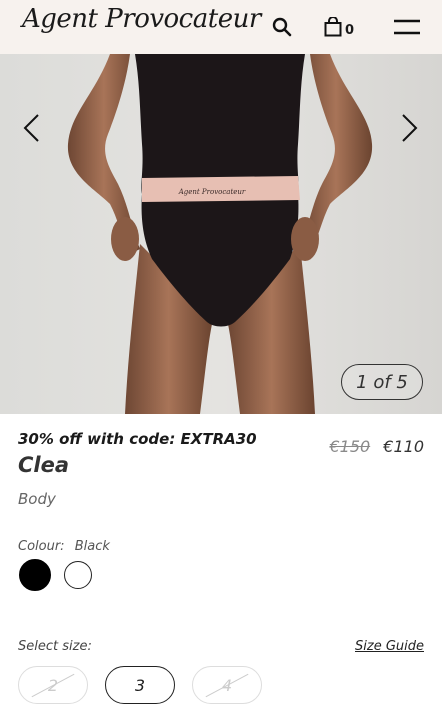 The image size is (442, 704). I want to click on product-category: Body, so click(37, 499).